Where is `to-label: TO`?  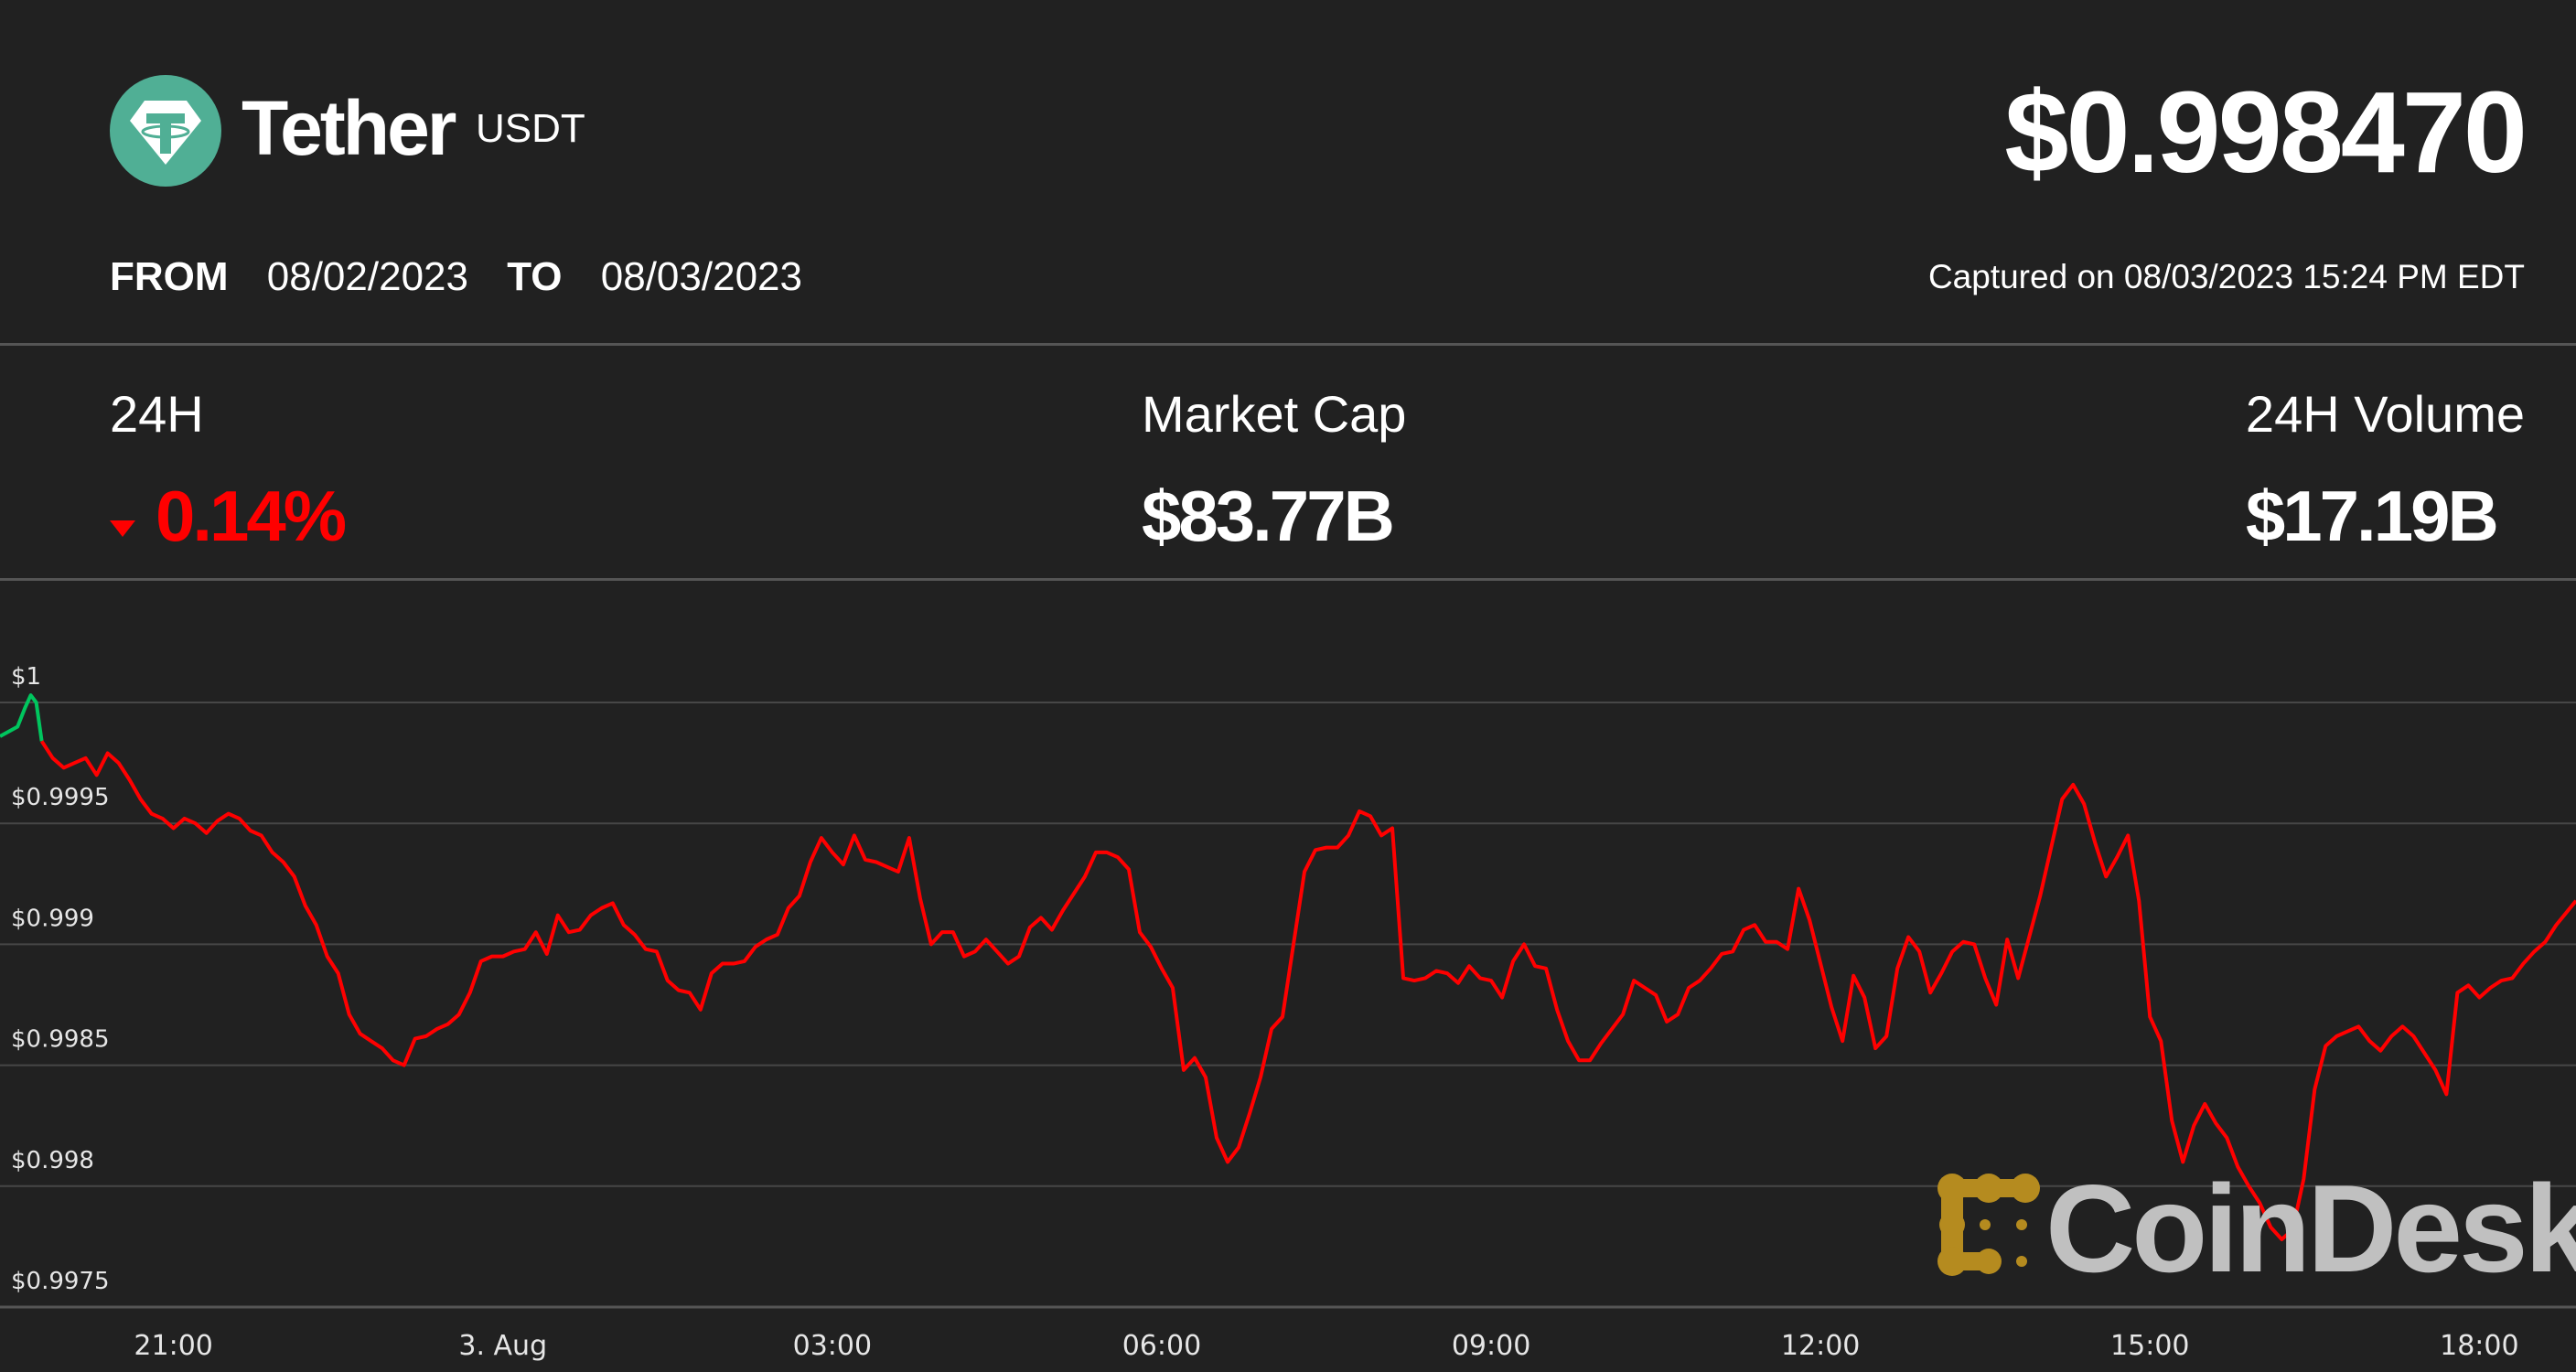 to-label: TO is located at coordinates (535, 276).